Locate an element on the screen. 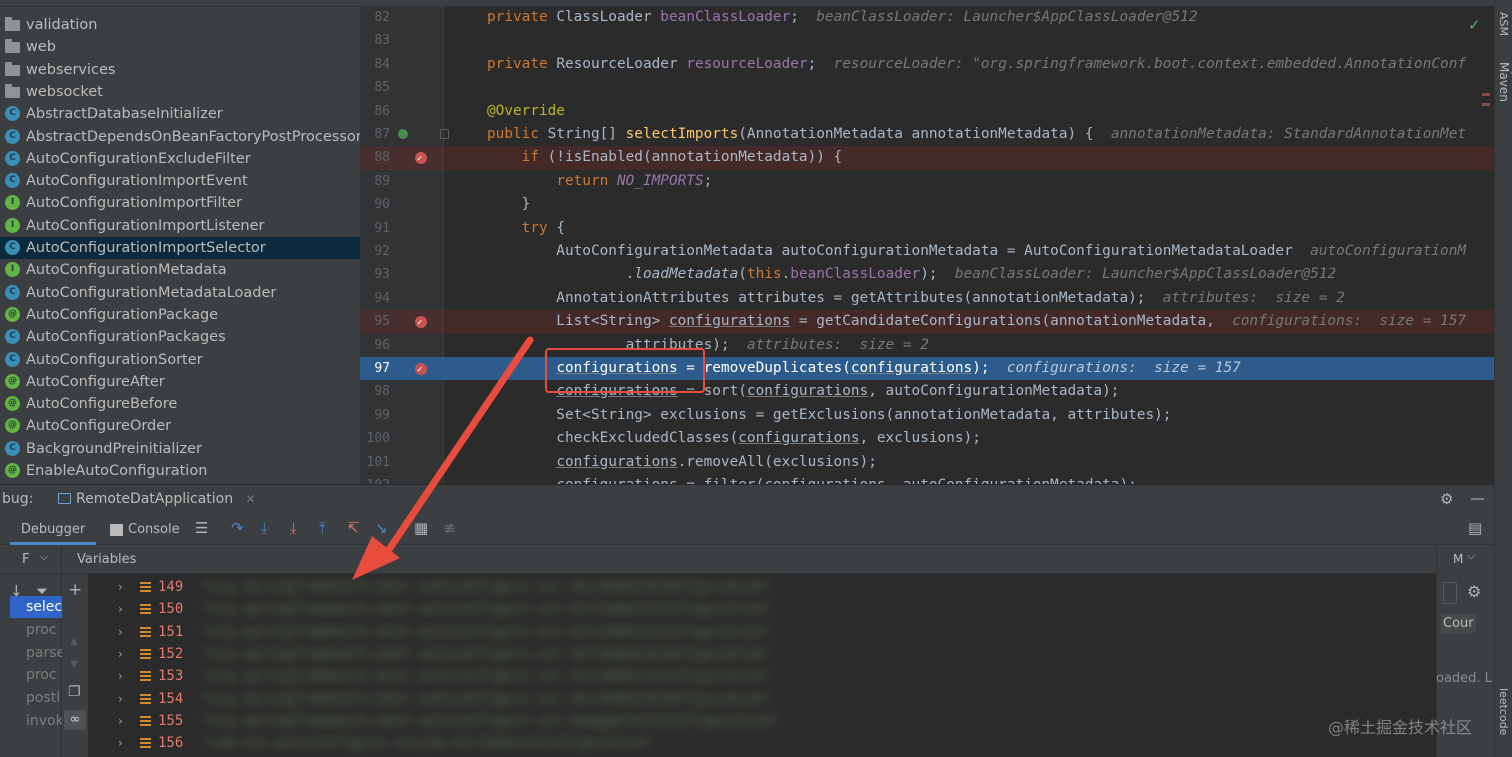 The width and height of the screenshot is (1512, 757). up-icon: ▲ is located at coordinates (74, 641).